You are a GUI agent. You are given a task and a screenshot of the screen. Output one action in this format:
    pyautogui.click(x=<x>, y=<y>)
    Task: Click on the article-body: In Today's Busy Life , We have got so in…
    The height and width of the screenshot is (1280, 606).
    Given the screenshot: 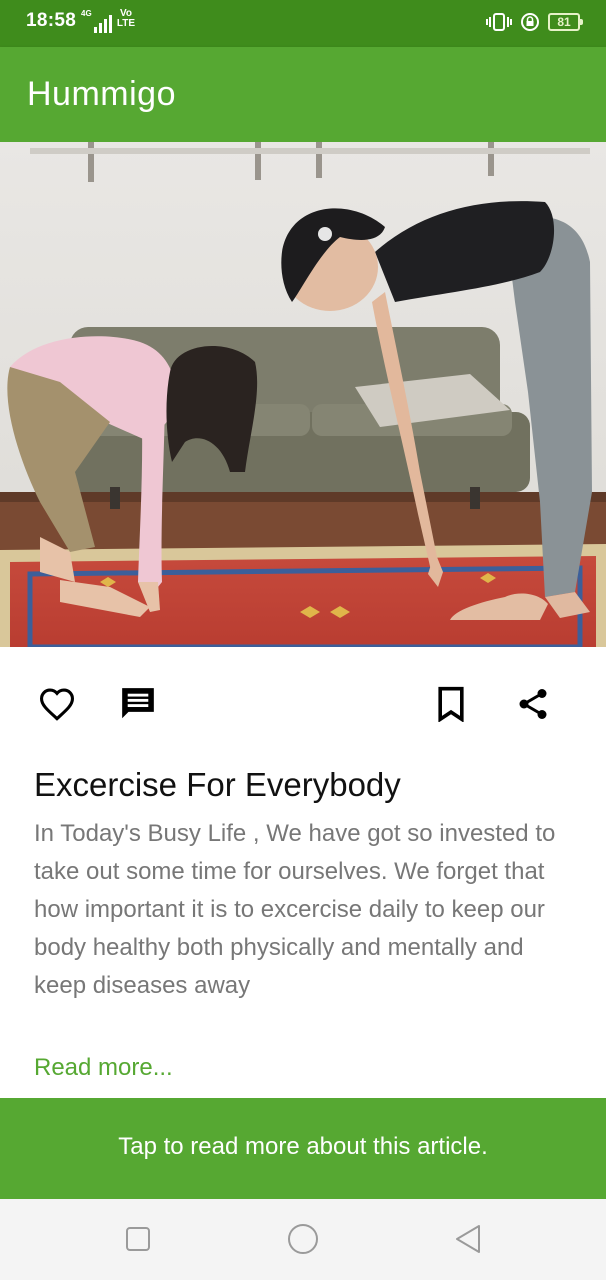 What is the action you would take?
    pyautogui.click(x=295, y=909)
    